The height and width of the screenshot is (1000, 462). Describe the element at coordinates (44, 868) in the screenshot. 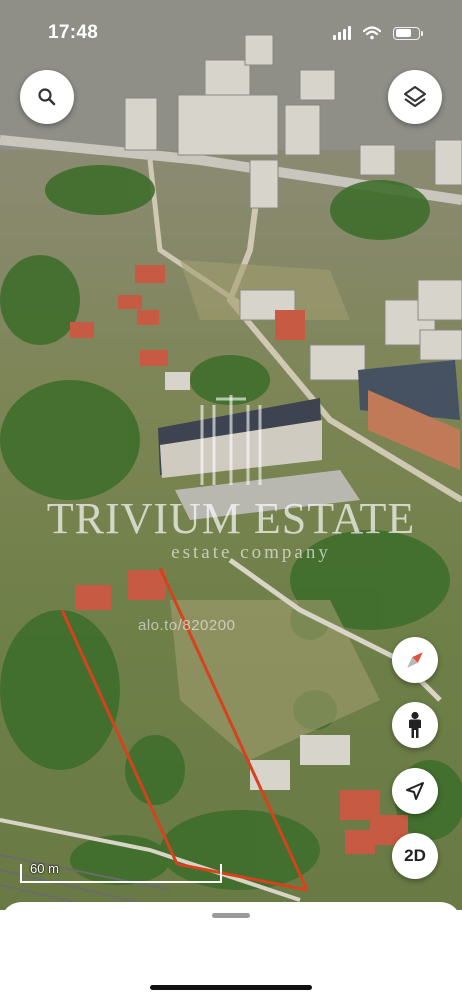

I see `map-scale-label: 60 m` at that location.